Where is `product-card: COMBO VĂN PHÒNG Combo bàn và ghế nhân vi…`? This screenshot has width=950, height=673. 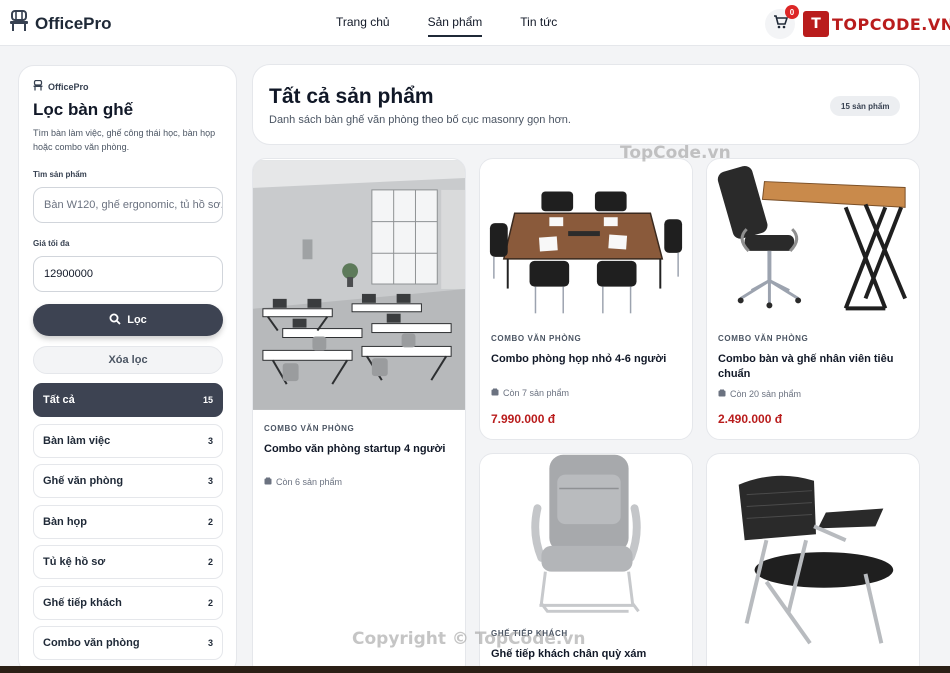
product-card: COMBO VĂN PHÒNG Combo bàn và ghế nhân vi… is located at coordinates (813, 299).